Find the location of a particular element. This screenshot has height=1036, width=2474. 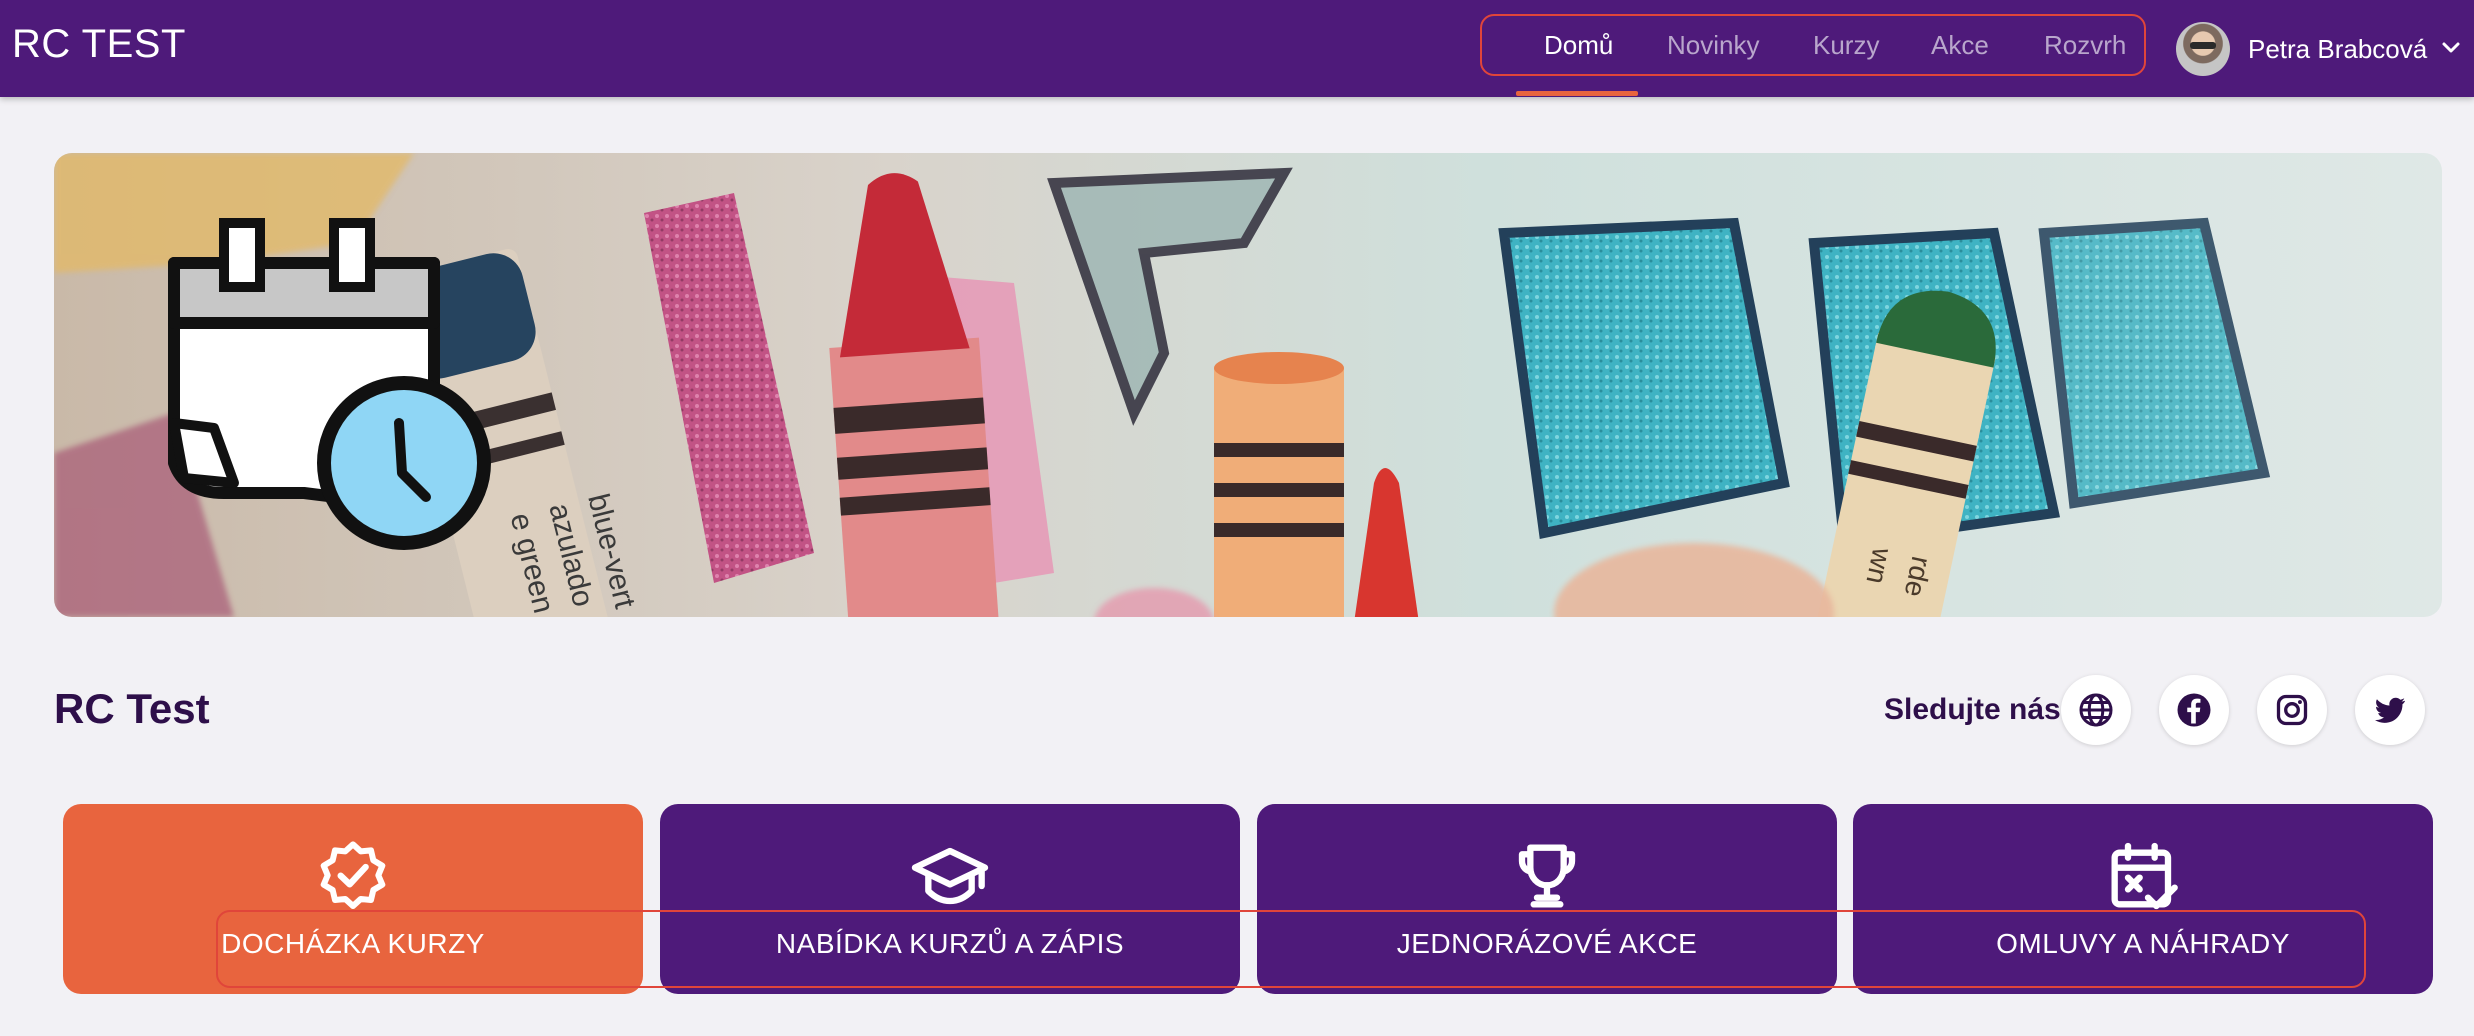

follow-us-label: Sledujte nás: is located at coordinates (1977, 709).